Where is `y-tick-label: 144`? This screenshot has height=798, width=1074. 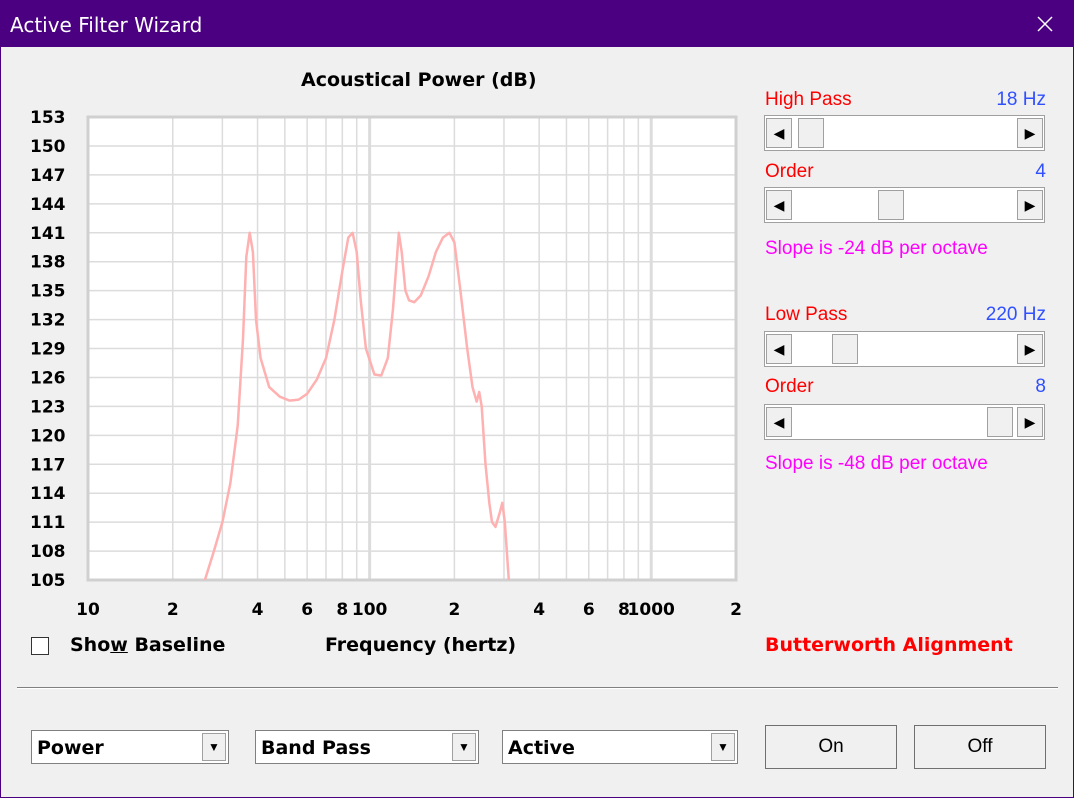
y-tick-label: 144 is located at coordinates (48, 205).